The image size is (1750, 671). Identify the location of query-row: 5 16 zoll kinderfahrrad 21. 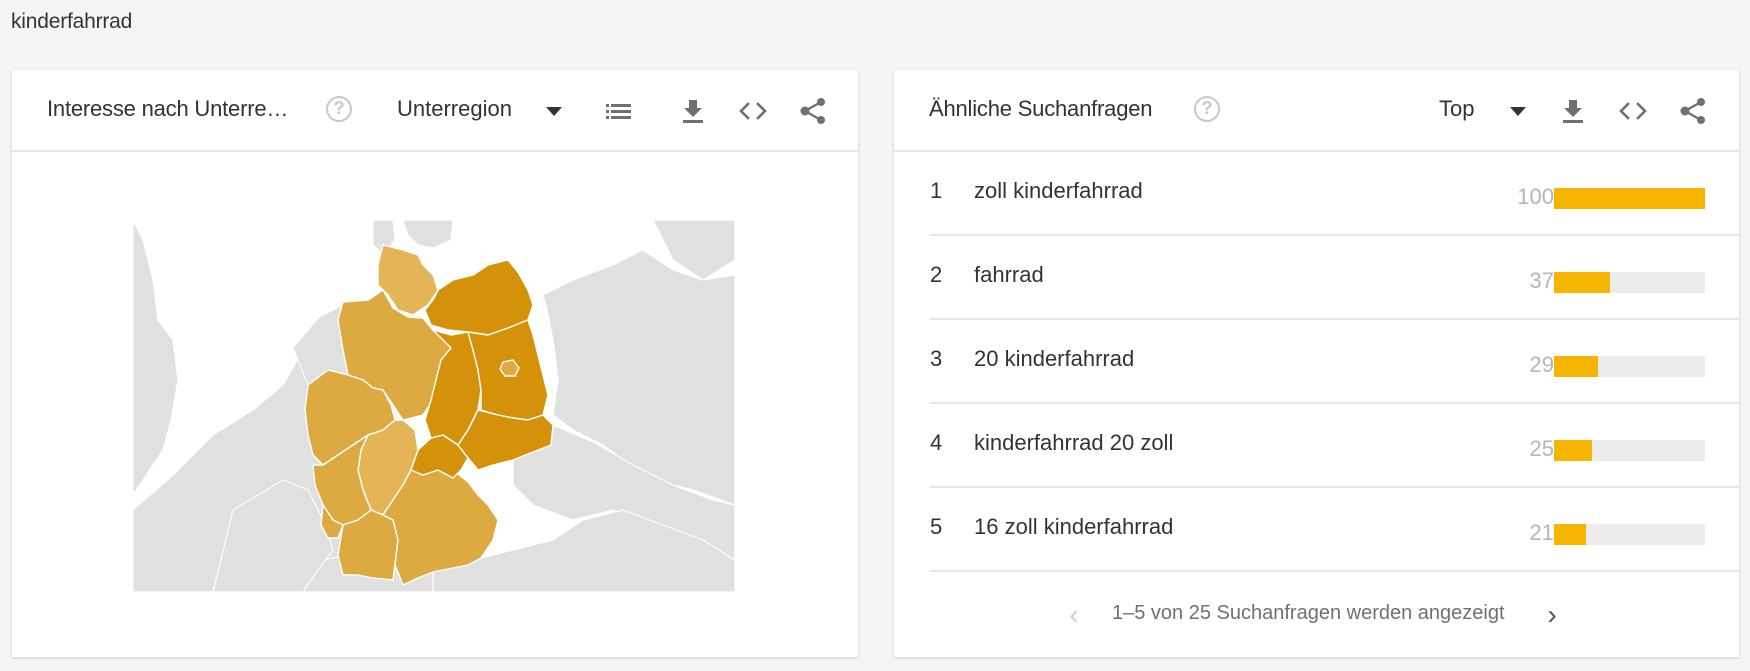
(1334, 530).